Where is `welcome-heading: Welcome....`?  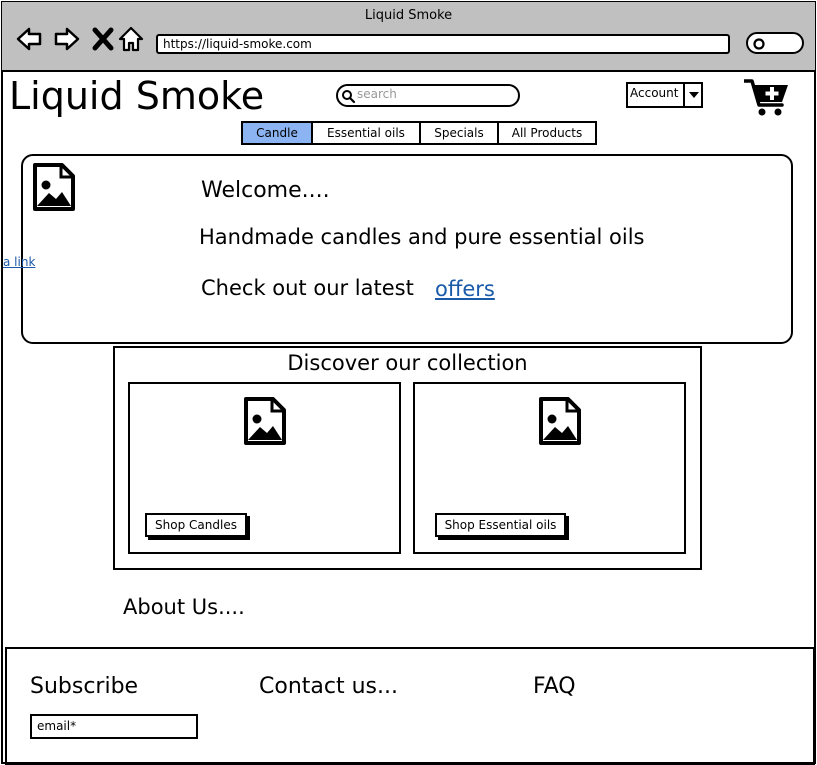 welcome-heading: Welcome.... is located at coordinates (265, 190).